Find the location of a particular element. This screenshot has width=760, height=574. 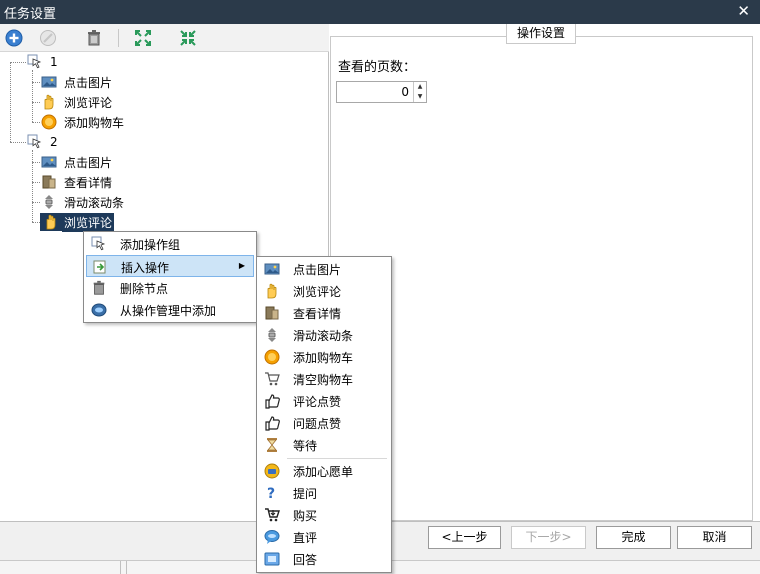

tree-group-label: 2 is located at coordinates (54, 142).